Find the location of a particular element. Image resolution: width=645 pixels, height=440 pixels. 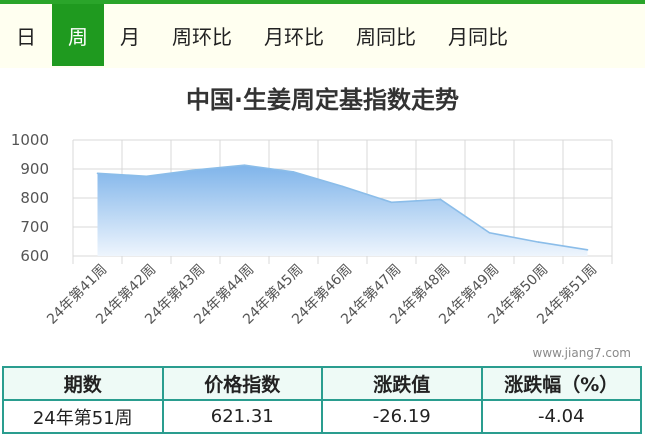

table-row: 24年第51周 621.31 -26.19 -4.04 is located at coordinates (322, 416).